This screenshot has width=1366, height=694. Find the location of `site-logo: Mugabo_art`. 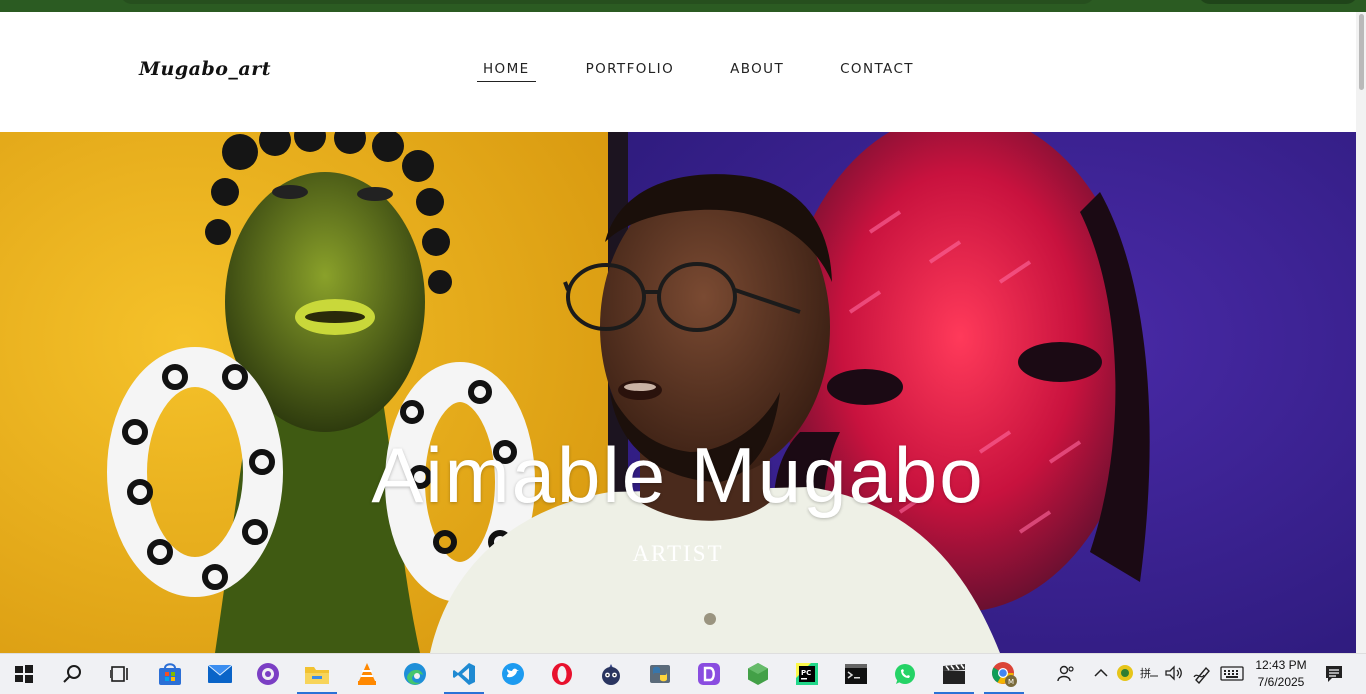

site-logo: Mugabo_art is located at coordinates (205, 69).